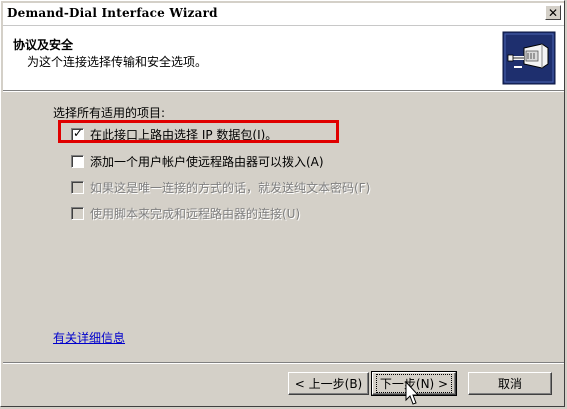  I want to click on network-cable-icon, so click(529, 58).